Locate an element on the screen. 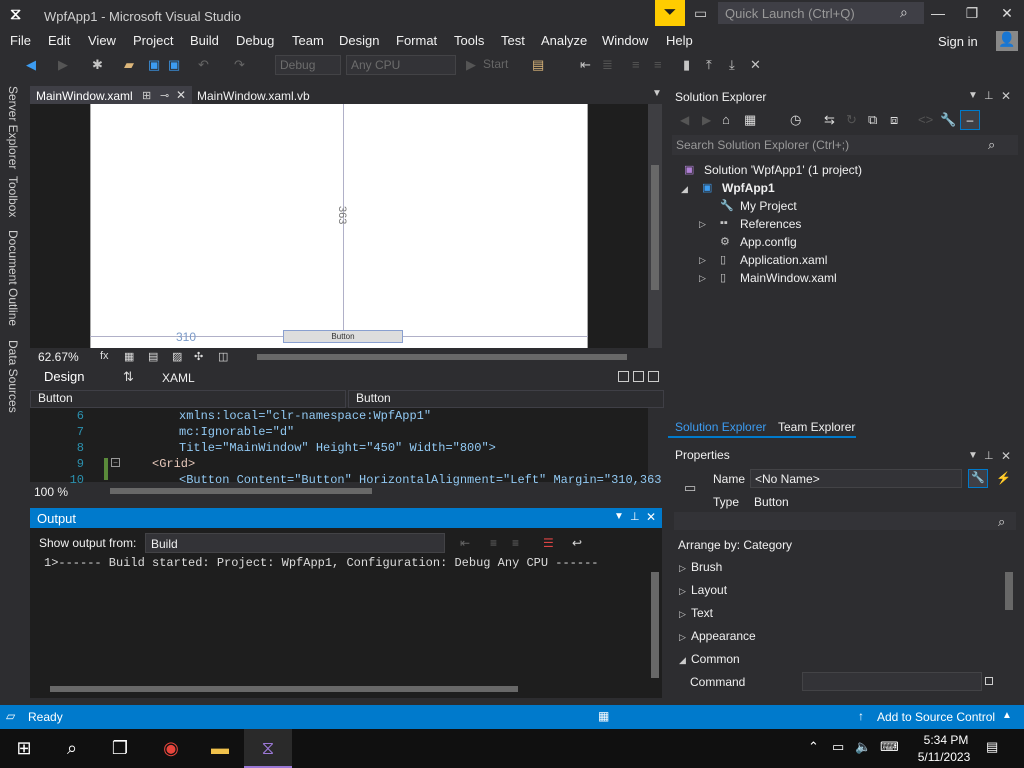 Image resolution: width=1024 pixels, height=768 pixels. device-preview-icon: ◫ is located at coordinates (223, 356).